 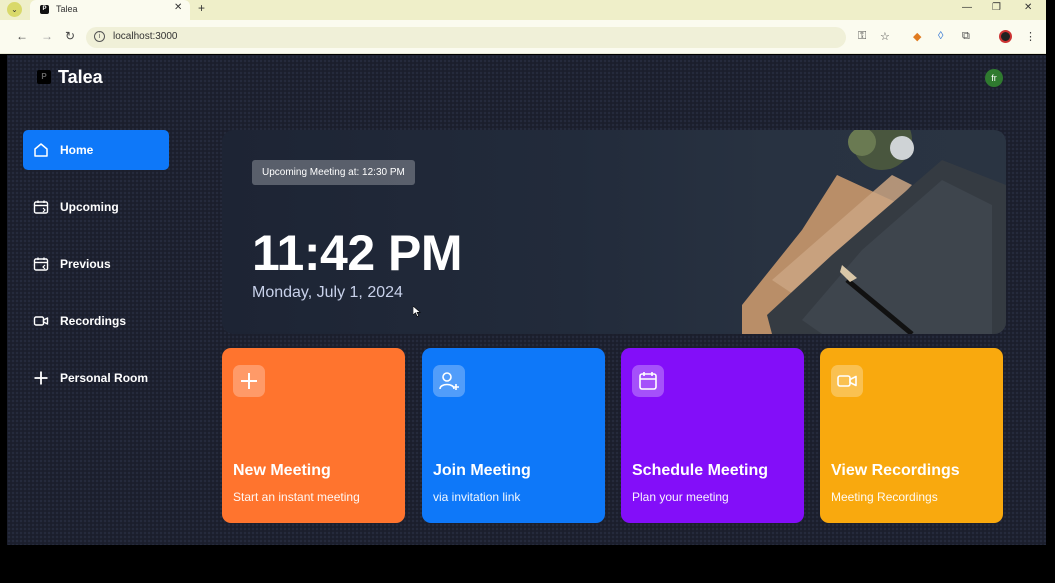 I want to click on address-bar: i localhost:3000, so click(x=466, y=37).